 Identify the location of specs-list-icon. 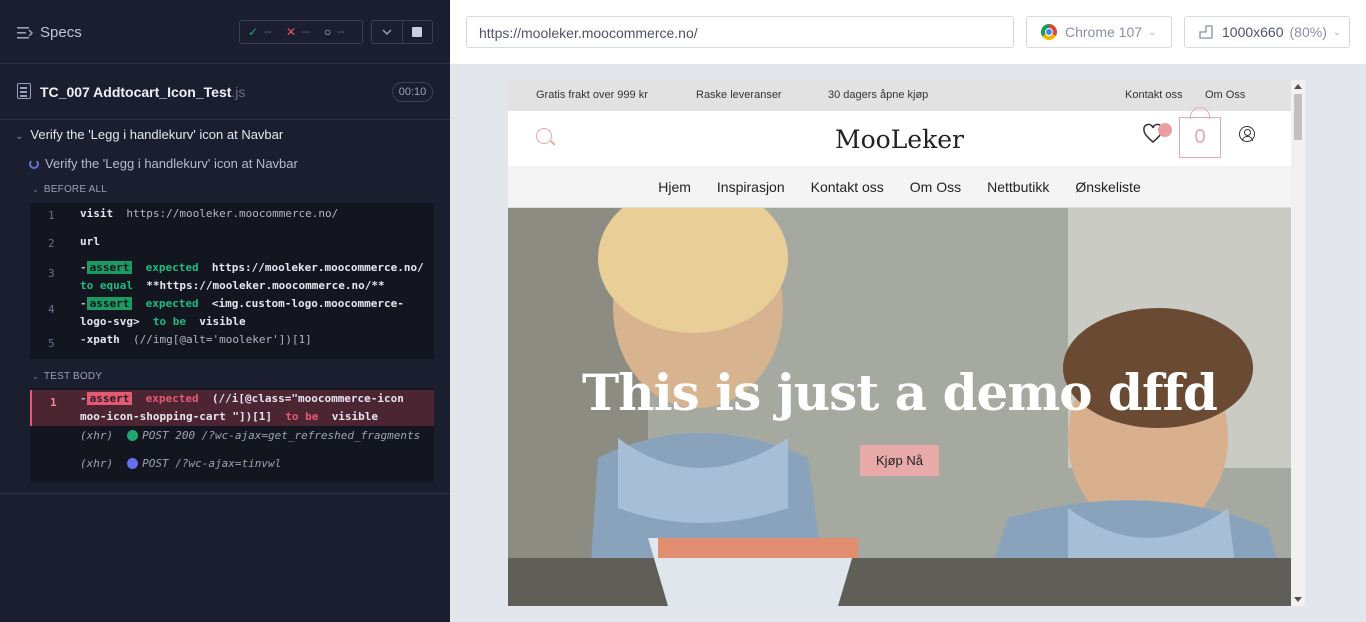
(25, 33).